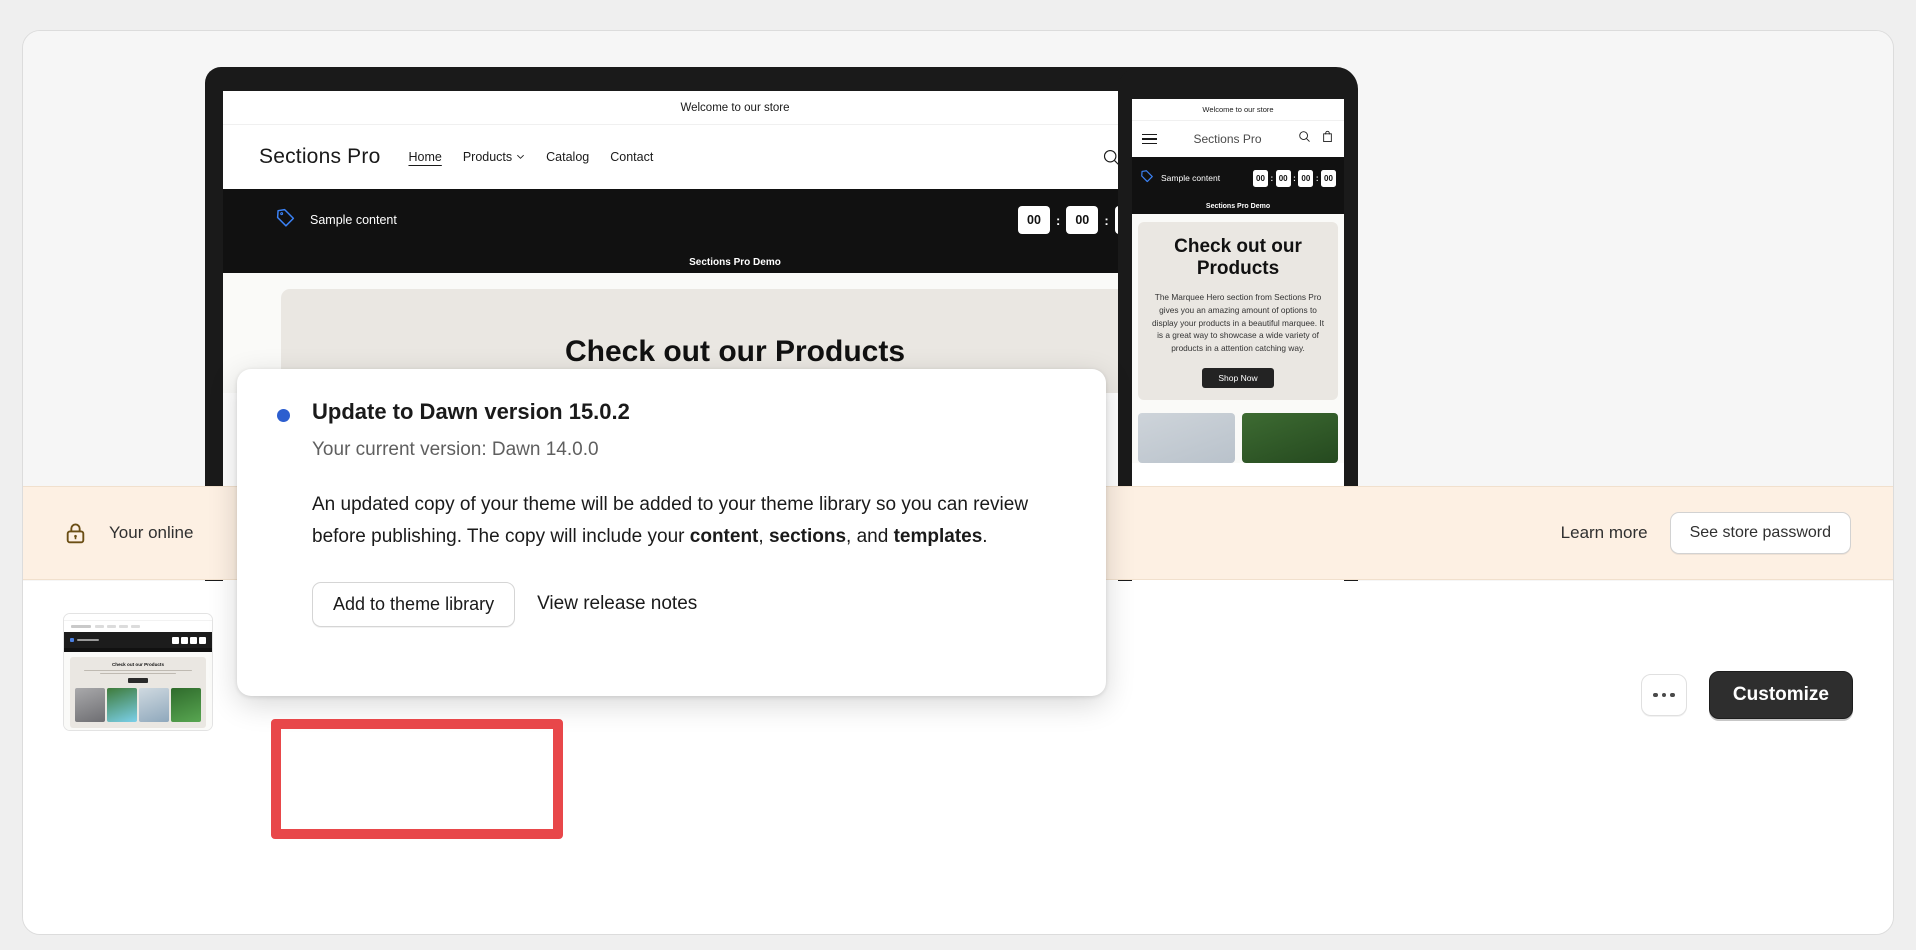  I want to click on thumb-hero-title: Check out our Products, so click(138, 664).